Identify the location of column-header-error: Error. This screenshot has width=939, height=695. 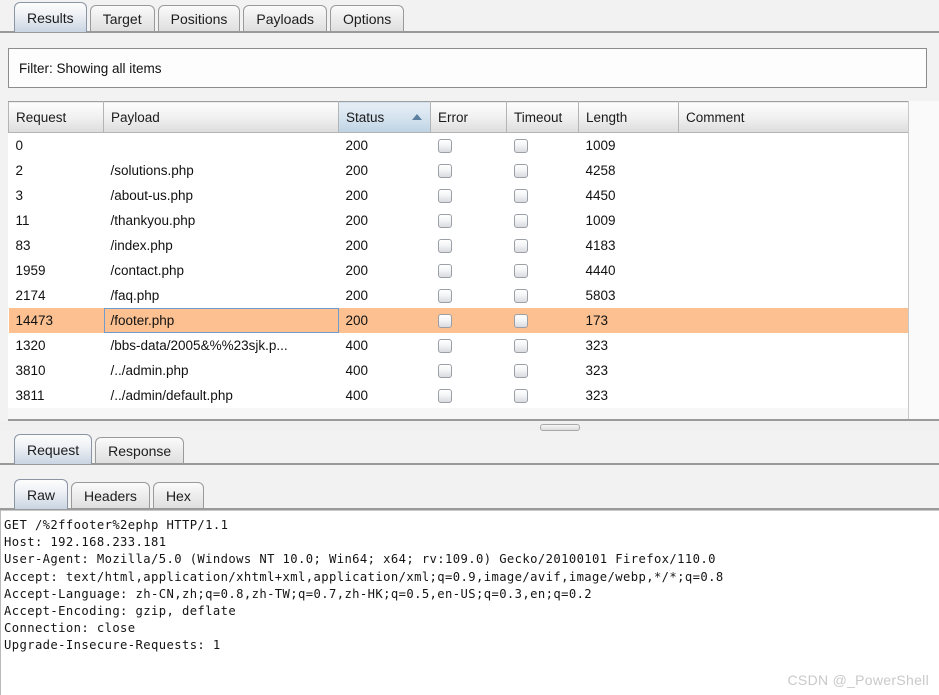
(468, 117).